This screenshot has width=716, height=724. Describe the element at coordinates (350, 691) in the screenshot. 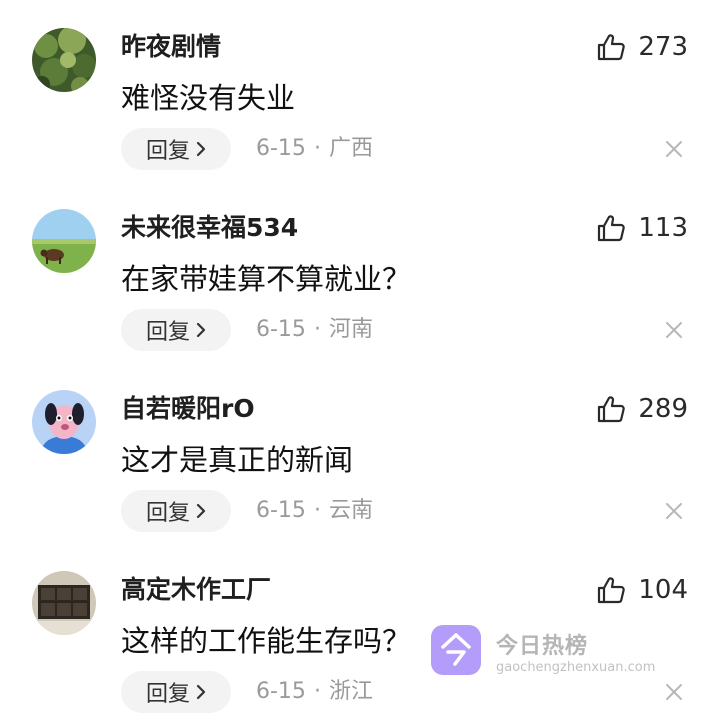

I see `comment-location: 浙江` at that location.